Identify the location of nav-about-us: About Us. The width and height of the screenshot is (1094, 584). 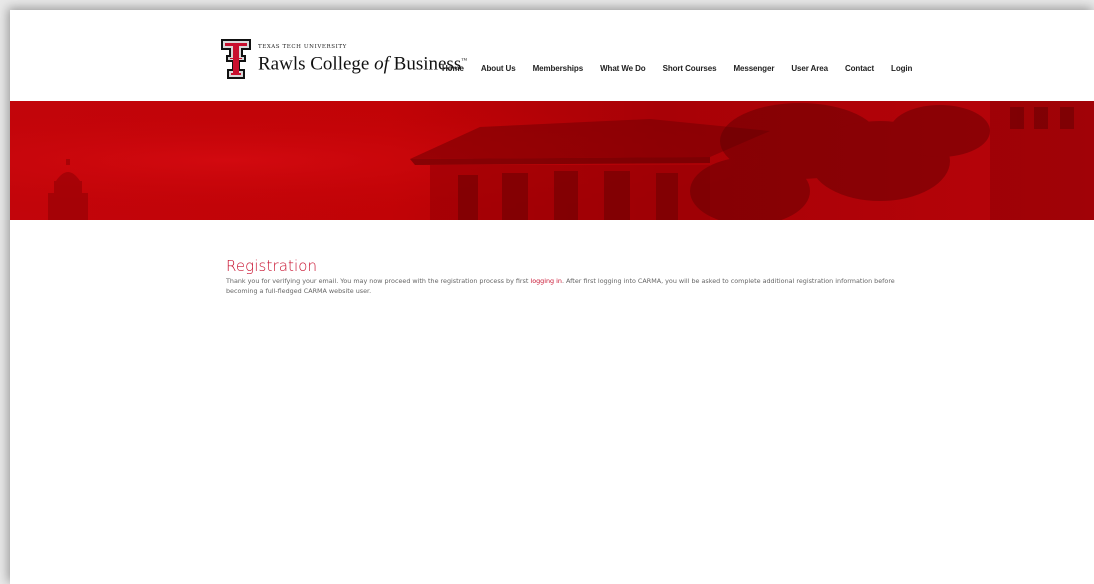
(498, 68).